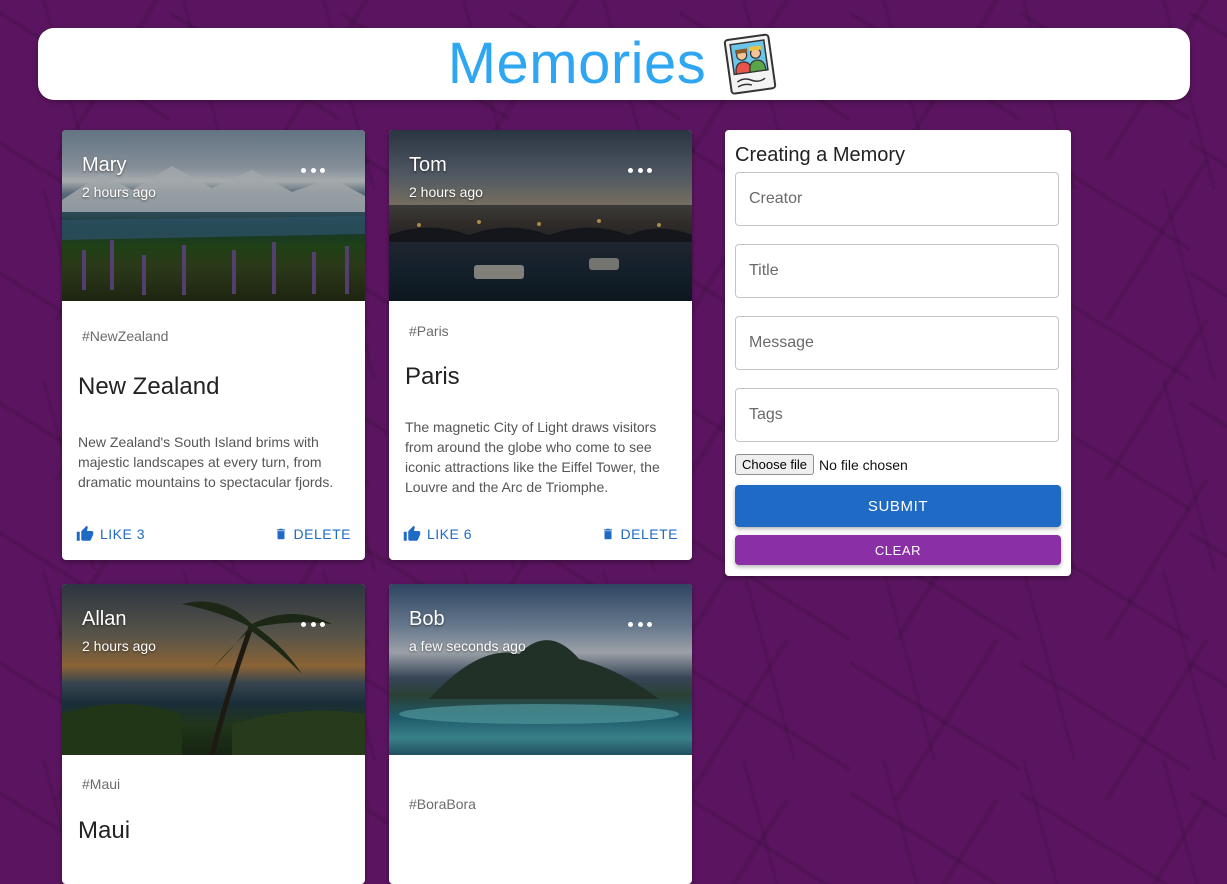 The width and height of the screenshot is (1227, 884). Describe the element at coordinates (450, 534) in the screenshot. I see `like-label: LIKE 6` at that location.